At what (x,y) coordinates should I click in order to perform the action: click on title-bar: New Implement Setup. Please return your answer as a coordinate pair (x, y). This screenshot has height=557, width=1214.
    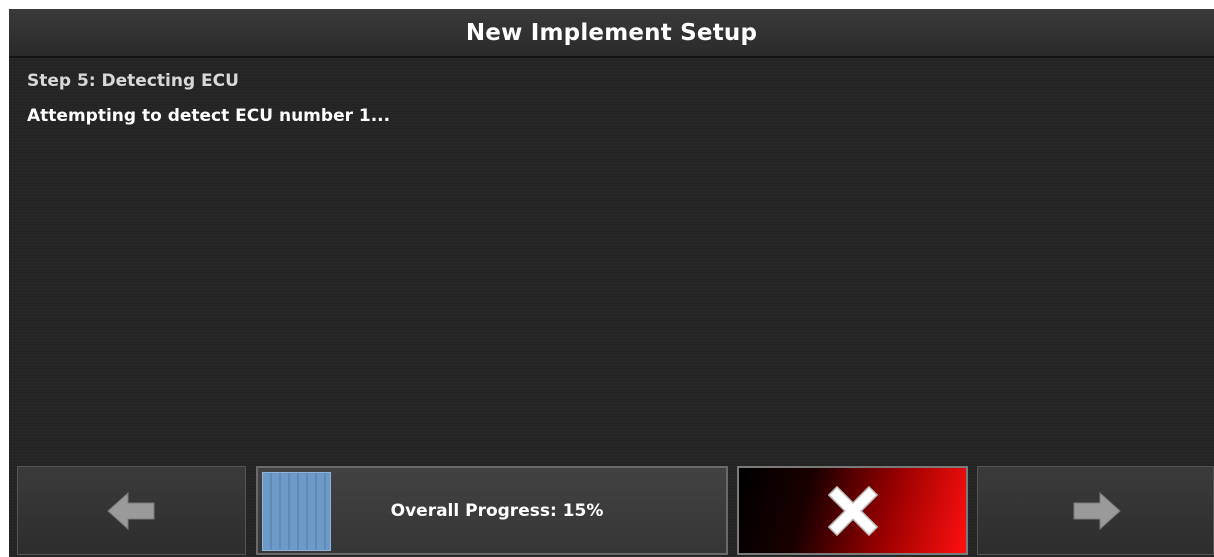
    Looking at the image, I should click on (611, 33).